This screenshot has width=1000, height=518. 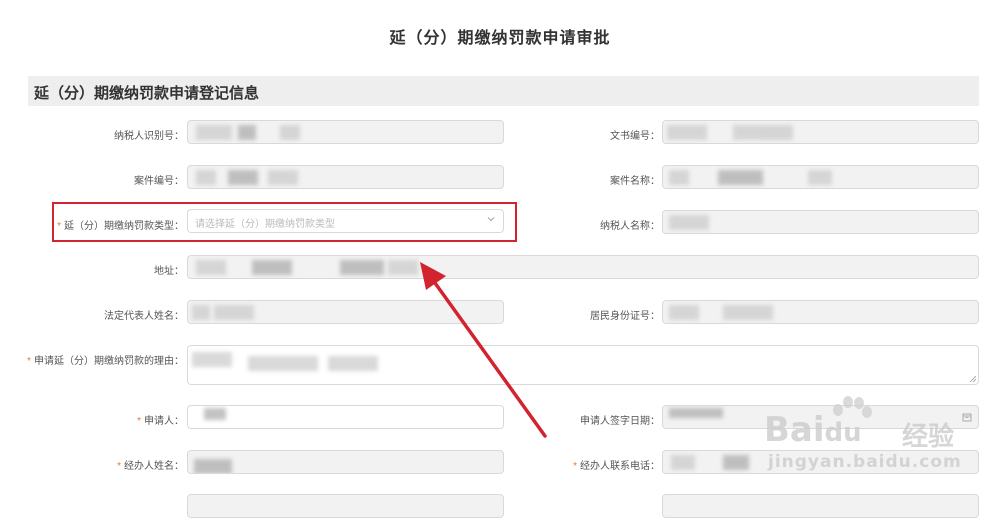 What do you see at coordinates (820, 312) in the screenshot?
I see `resident-id-field` at bounding box center [820, 312].